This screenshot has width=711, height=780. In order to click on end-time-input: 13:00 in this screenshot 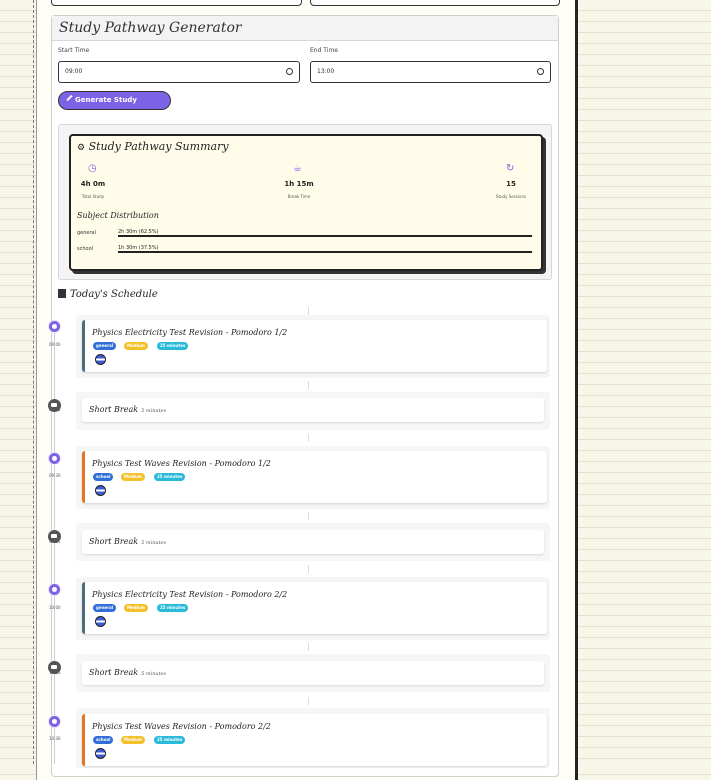, I will do `click(430, 72)`.